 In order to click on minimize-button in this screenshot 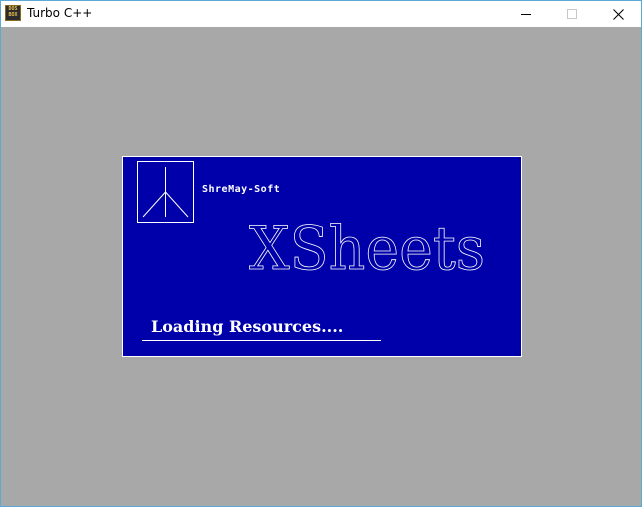, I will do `click(526, 14)`.